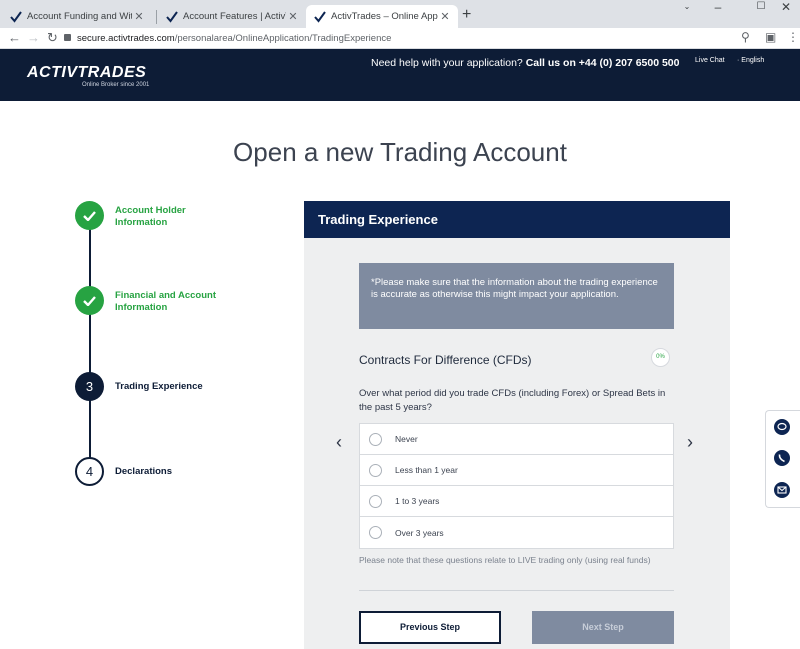  I want to click on step-4-number: 4, so click(89, 471).